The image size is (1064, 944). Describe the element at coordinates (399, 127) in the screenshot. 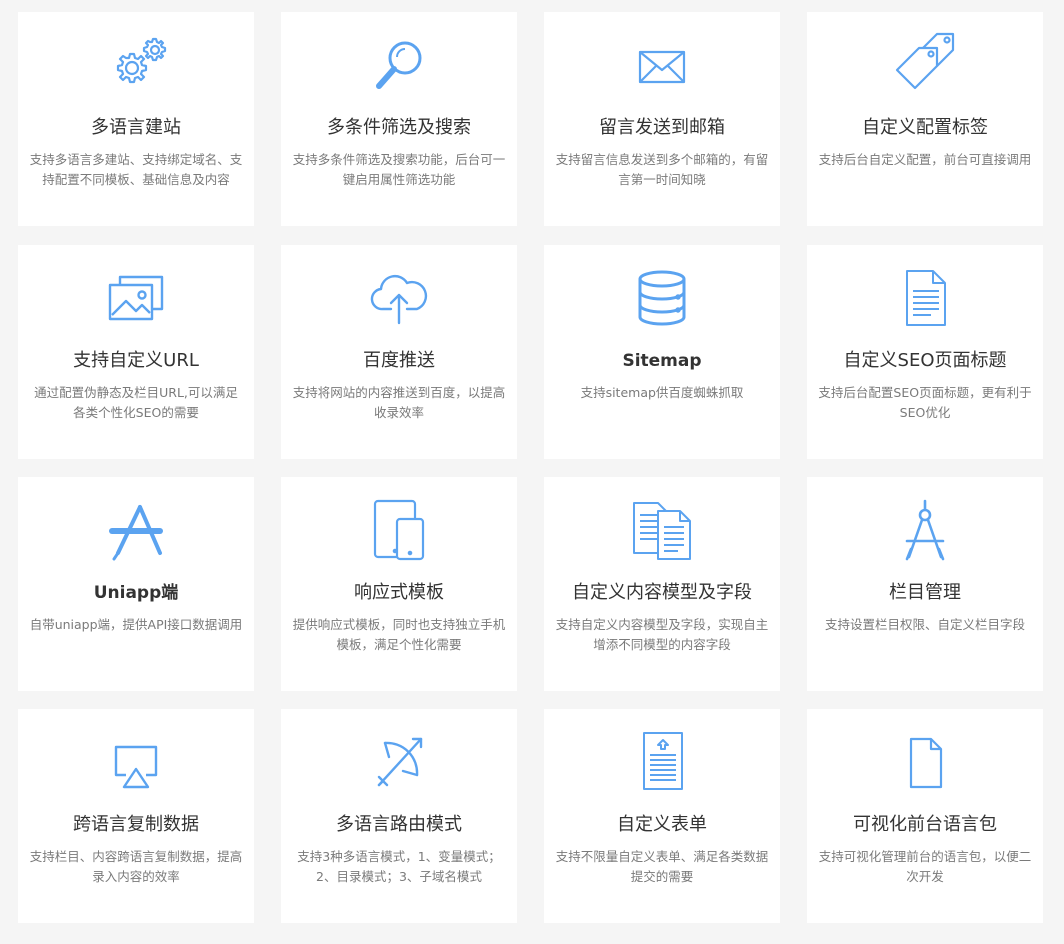

I see `feature-title: 多条件筛选及搜索` at that location.